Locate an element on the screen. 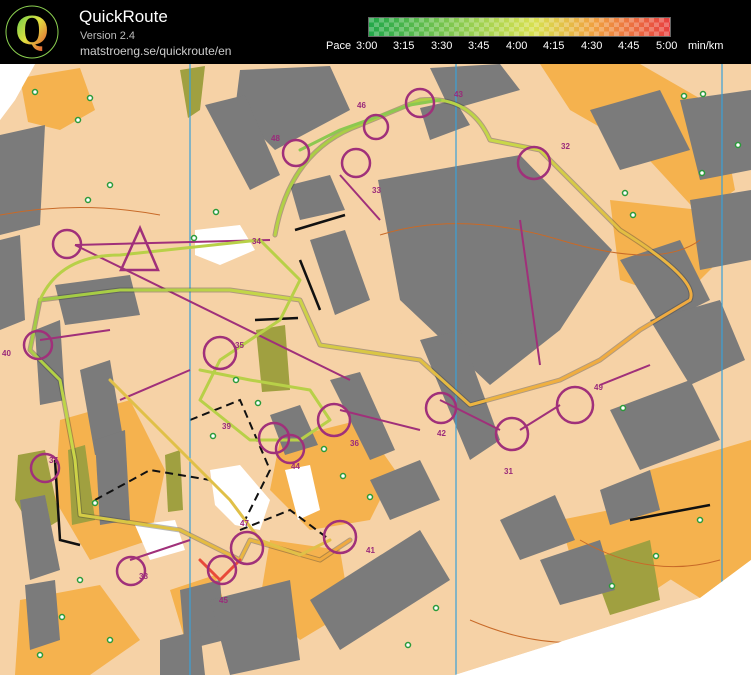 The height and width of the screenshot is (675, 751). control-label-32: 32 is located at coordinates (565, 146).